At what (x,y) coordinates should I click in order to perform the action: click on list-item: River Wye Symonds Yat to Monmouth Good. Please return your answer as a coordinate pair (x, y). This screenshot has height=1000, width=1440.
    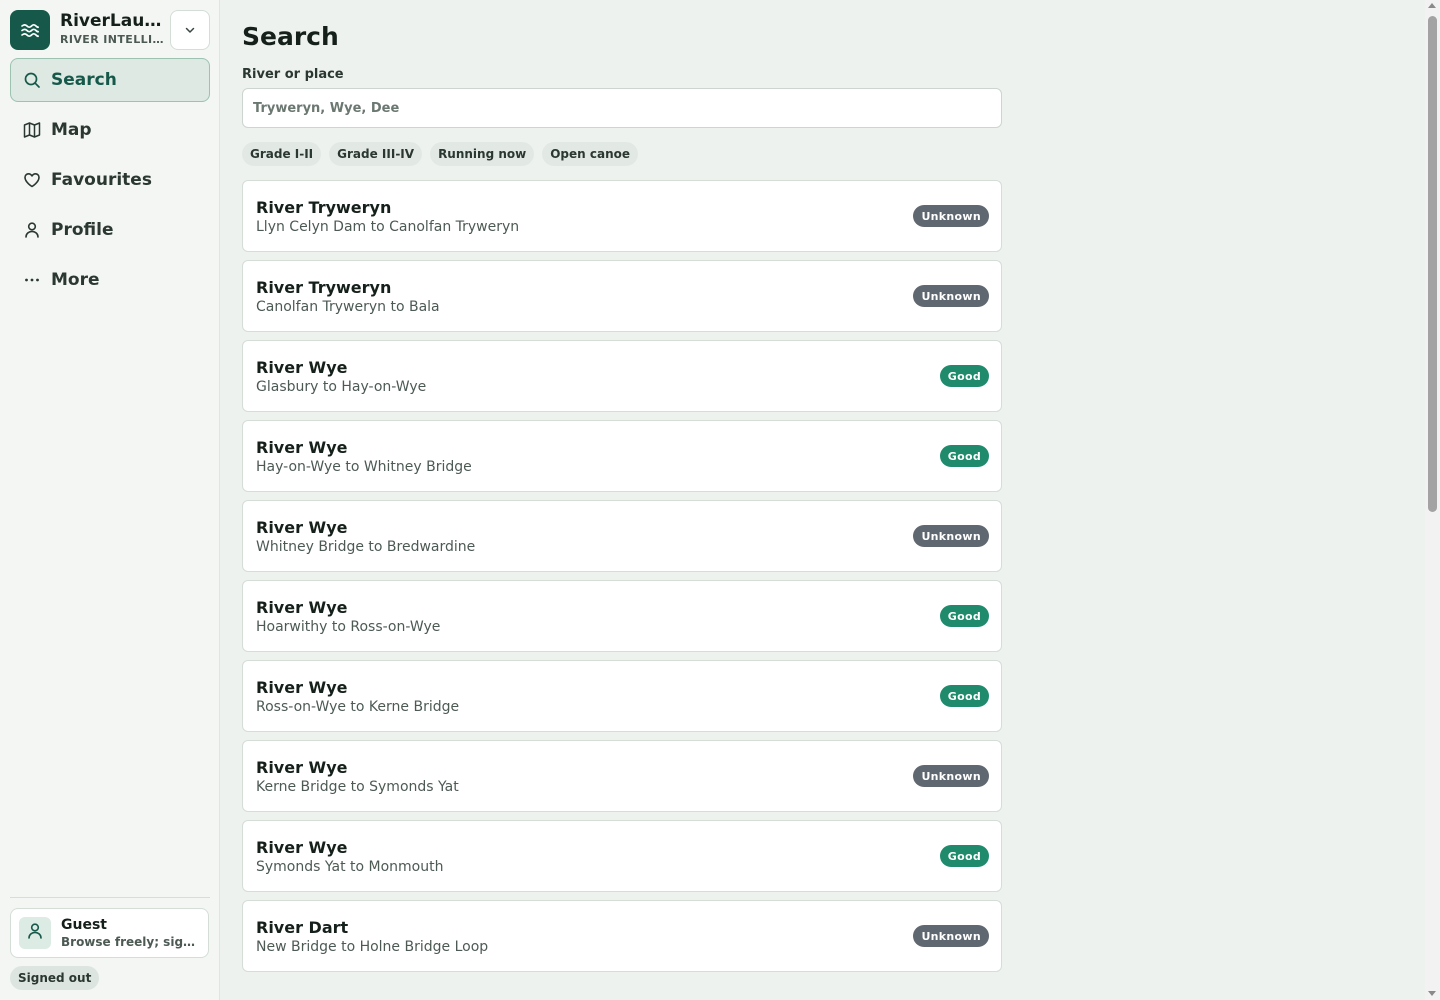
    Looking at the image, I should click on (622, 856).